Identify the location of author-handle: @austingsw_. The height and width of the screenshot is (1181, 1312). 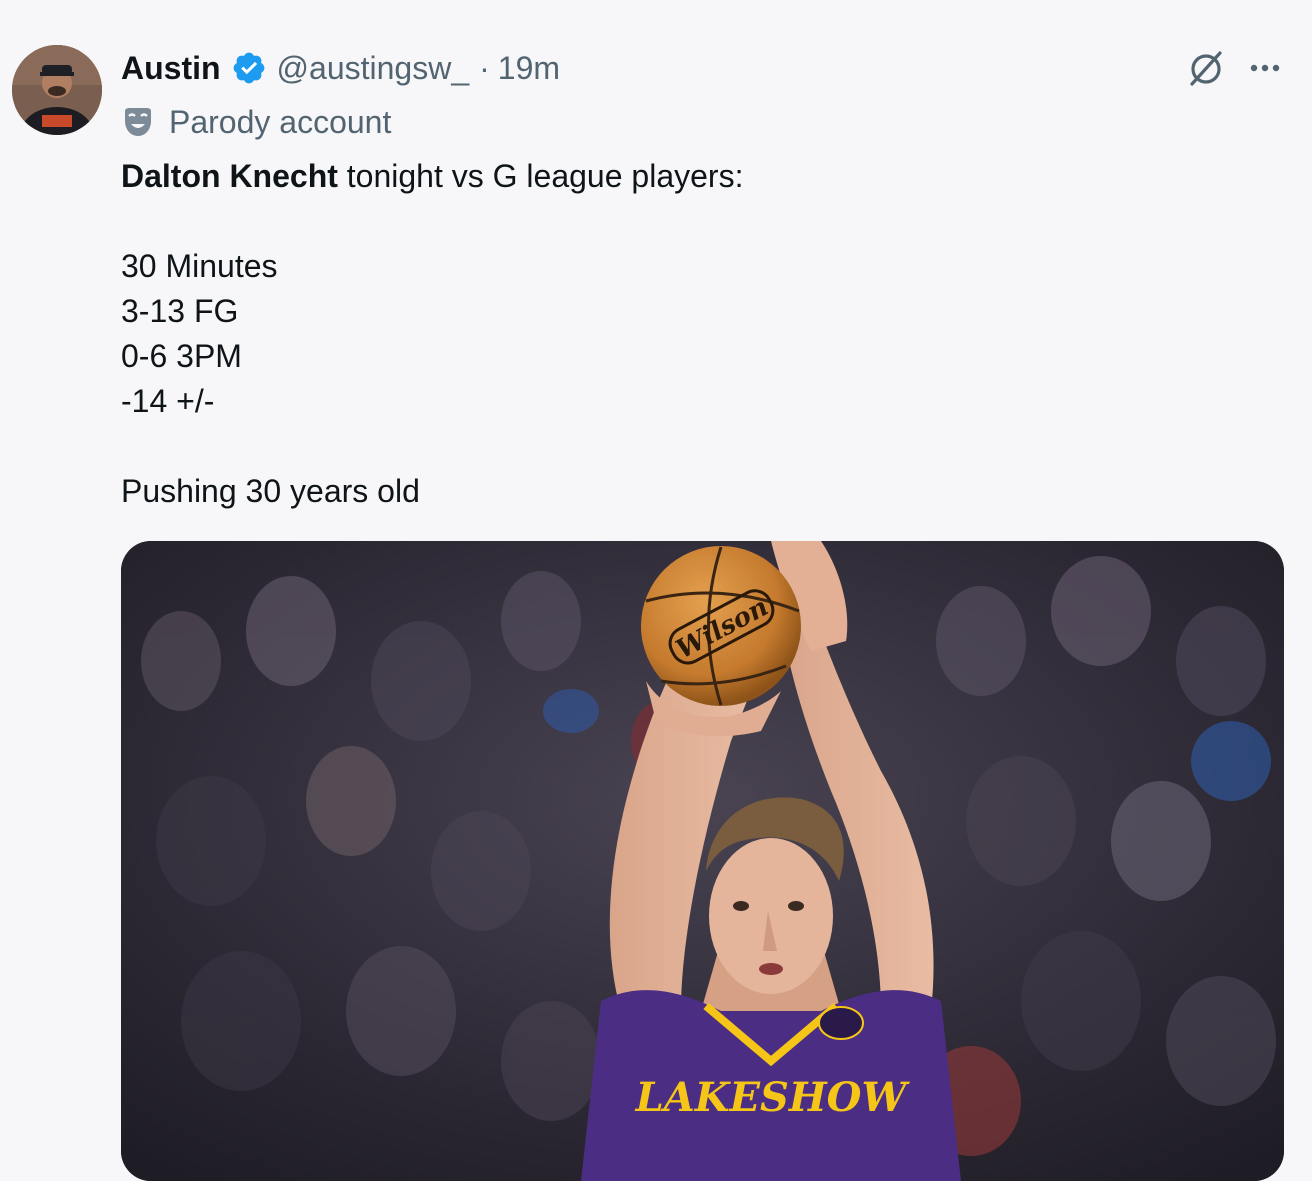
(373, 68).